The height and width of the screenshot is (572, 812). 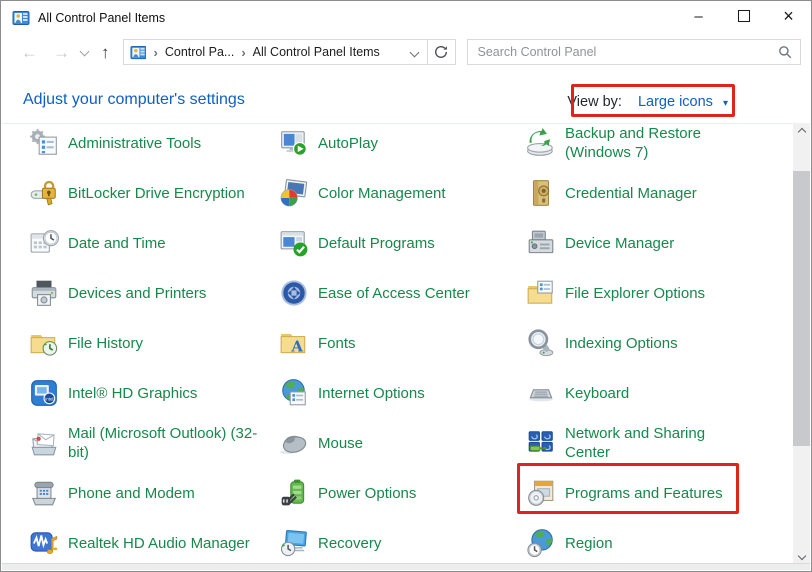 What do you see at coordinates (626, 52) in the screenshot?
I see `search-input` at bounding box center [626, 52].